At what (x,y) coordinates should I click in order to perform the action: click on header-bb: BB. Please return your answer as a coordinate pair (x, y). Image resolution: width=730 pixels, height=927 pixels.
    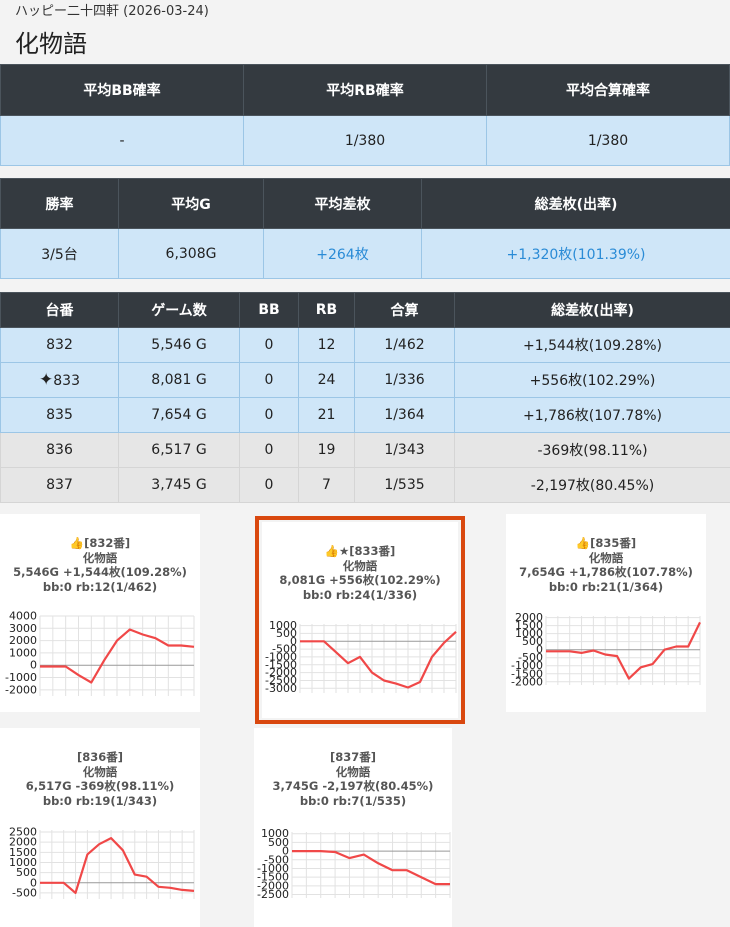
    Looking at the image, I should click on (269, 310).